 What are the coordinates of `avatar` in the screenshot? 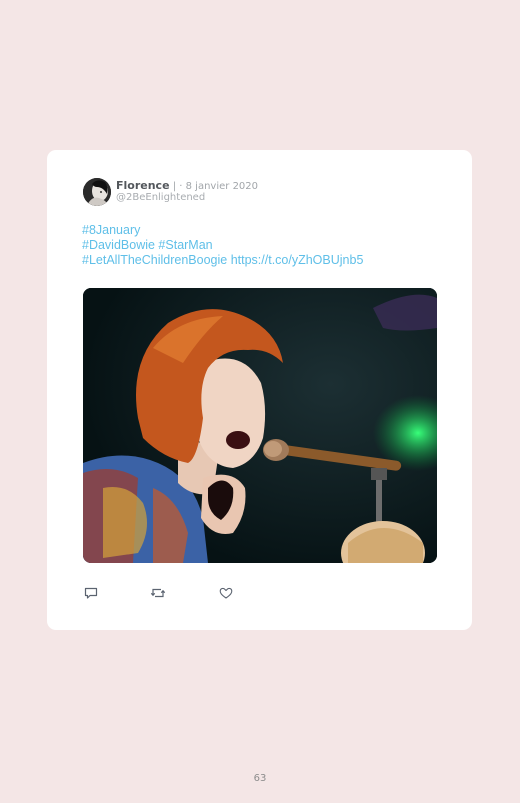 It's located at (97, 192).